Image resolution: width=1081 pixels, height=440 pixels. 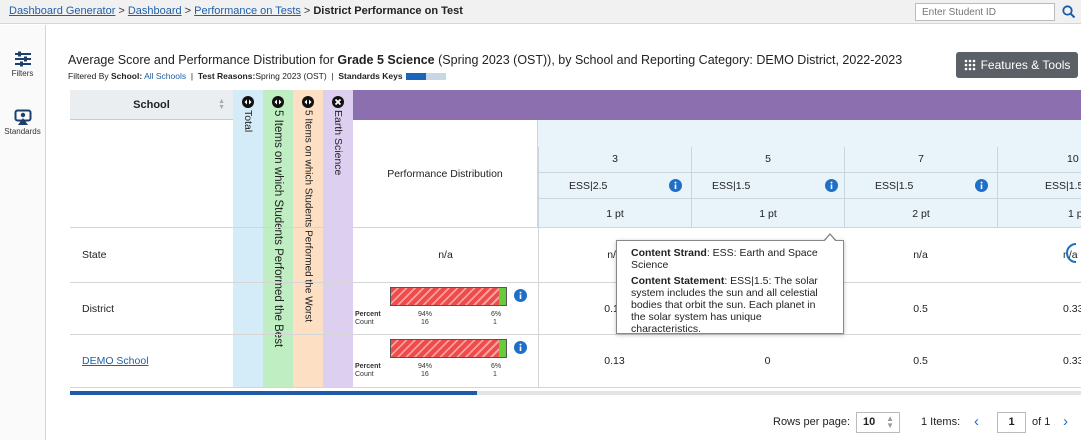 What do you see at coordinates (985, 12) in the screenshot?
I see `student-id-input` at bounding box center [985, 12].